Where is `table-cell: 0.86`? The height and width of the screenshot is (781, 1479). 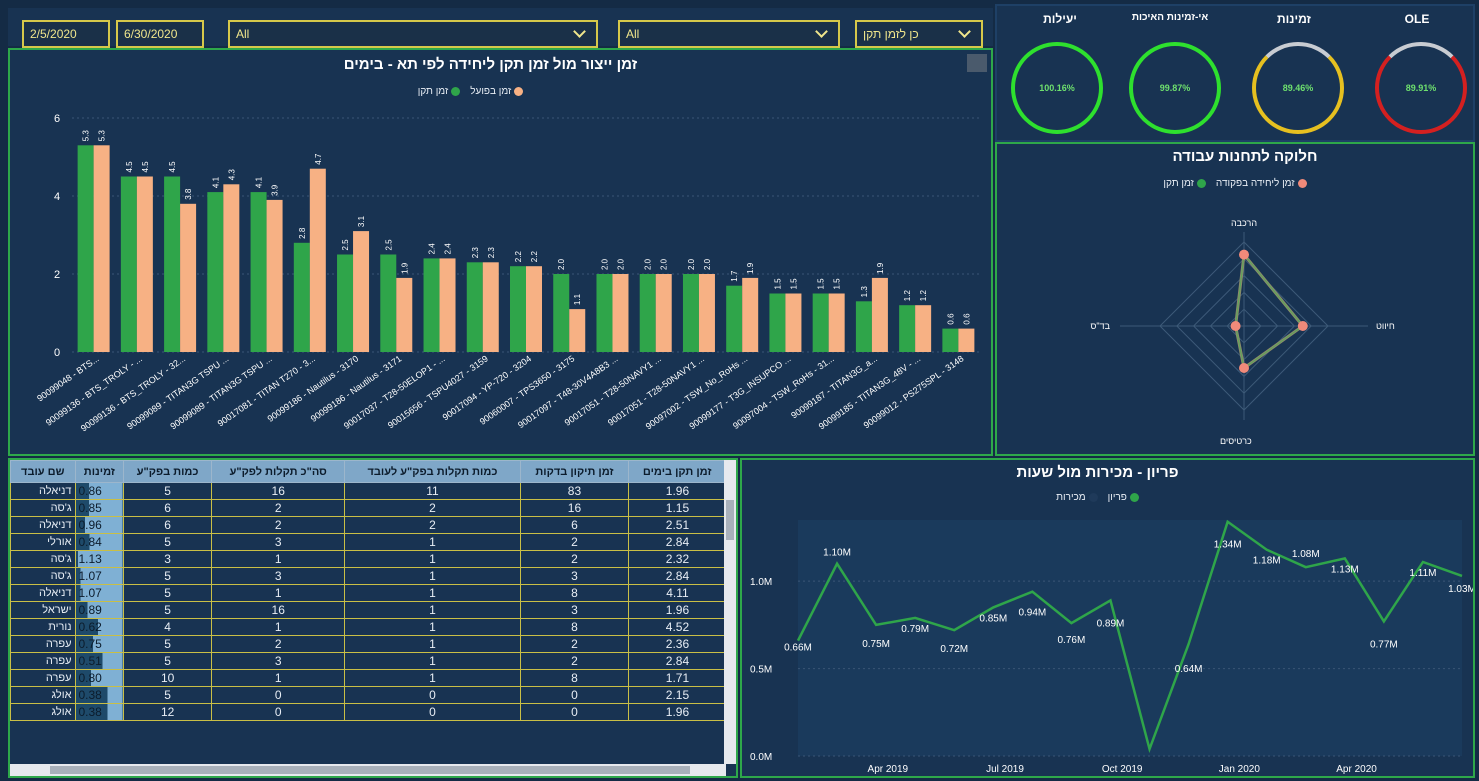
table-cell: 0.86 is located at coordinates (99, 491).